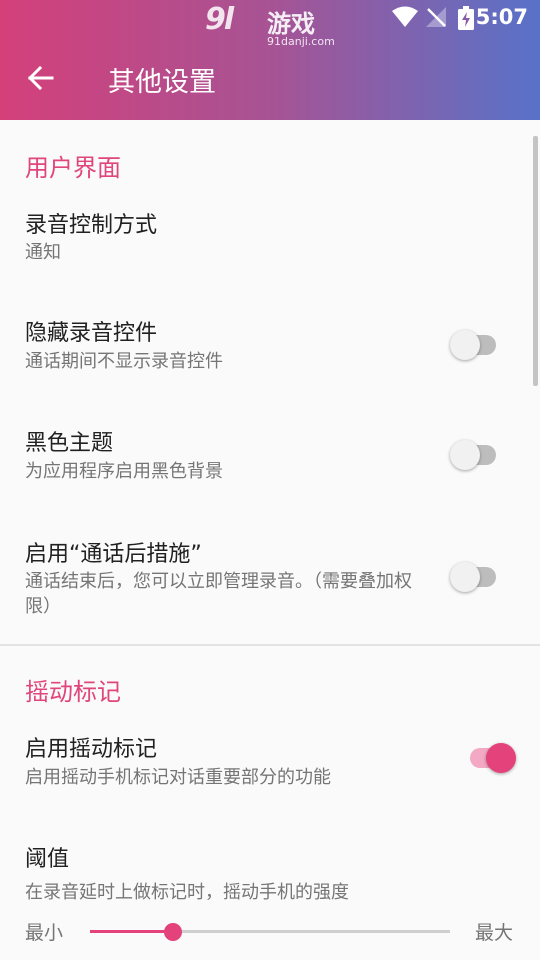  Describe the element at coordinates (270, 932) in the screenshot. I see `threshold-slider` at that location.